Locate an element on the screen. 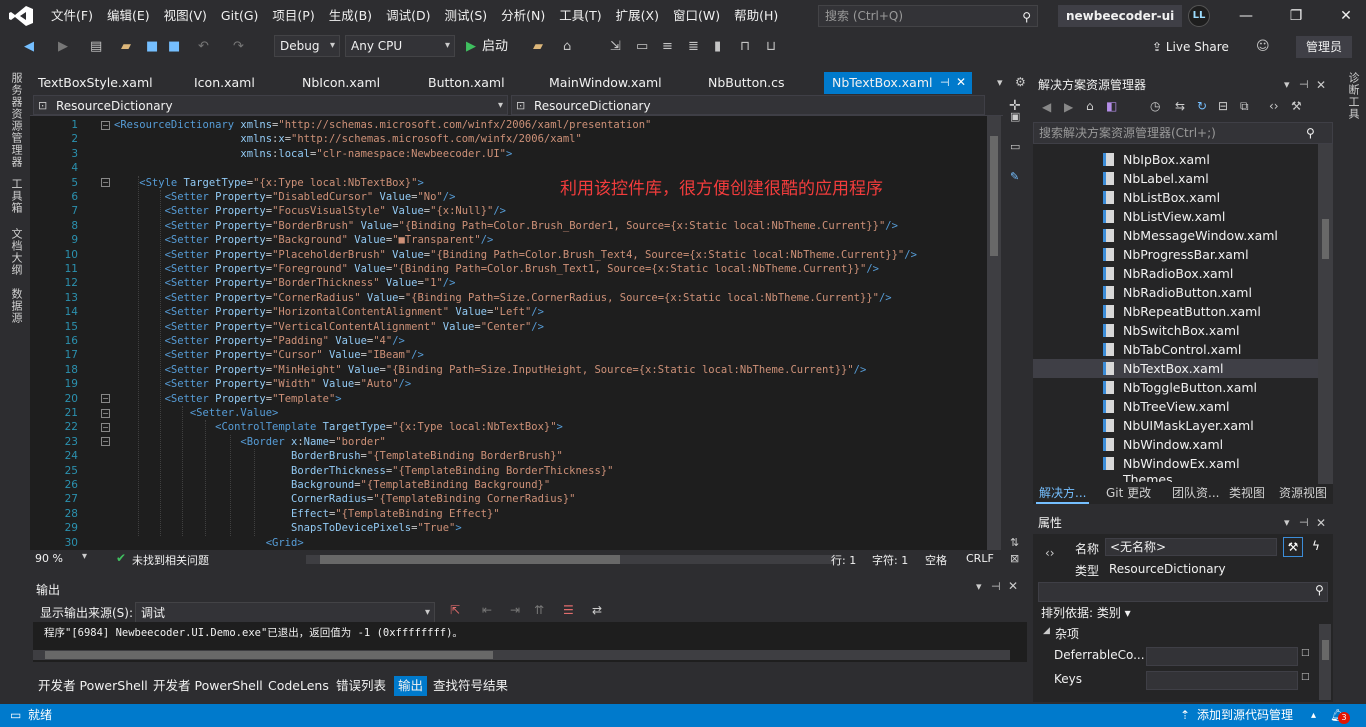 The height and width of the screenshot is (727, 1366). menu-item: 帮助(H) is located at coordinates (756, 16).